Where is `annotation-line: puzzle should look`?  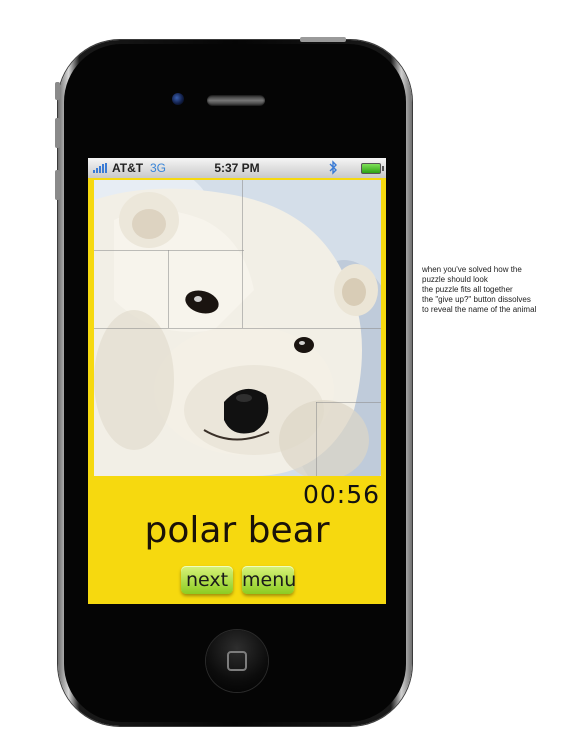
annotation-line: puzzle should look is located at coordinates (455, 279).